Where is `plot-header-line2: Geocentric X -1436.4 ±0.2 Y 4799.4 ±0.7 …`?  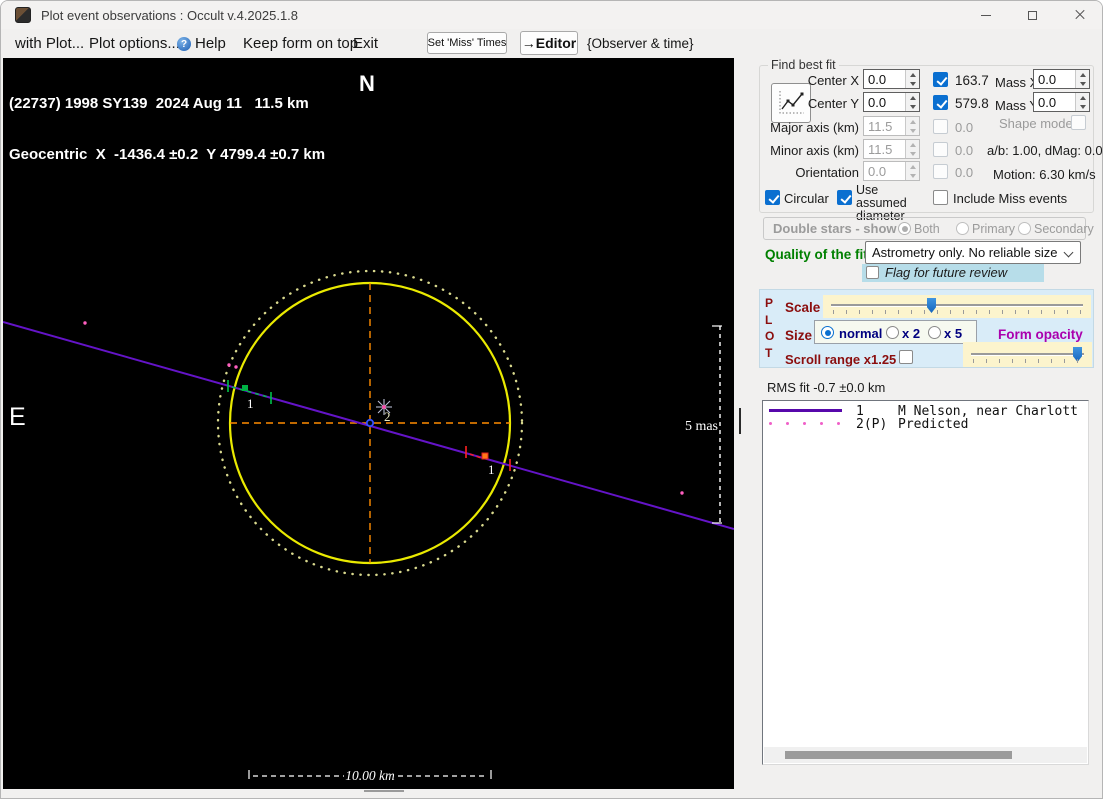
plot-header-line2: Geocentric X -1436.4 ±0.2 Y 4799.4 ±0.7 … is located at coordinates (167, 154).